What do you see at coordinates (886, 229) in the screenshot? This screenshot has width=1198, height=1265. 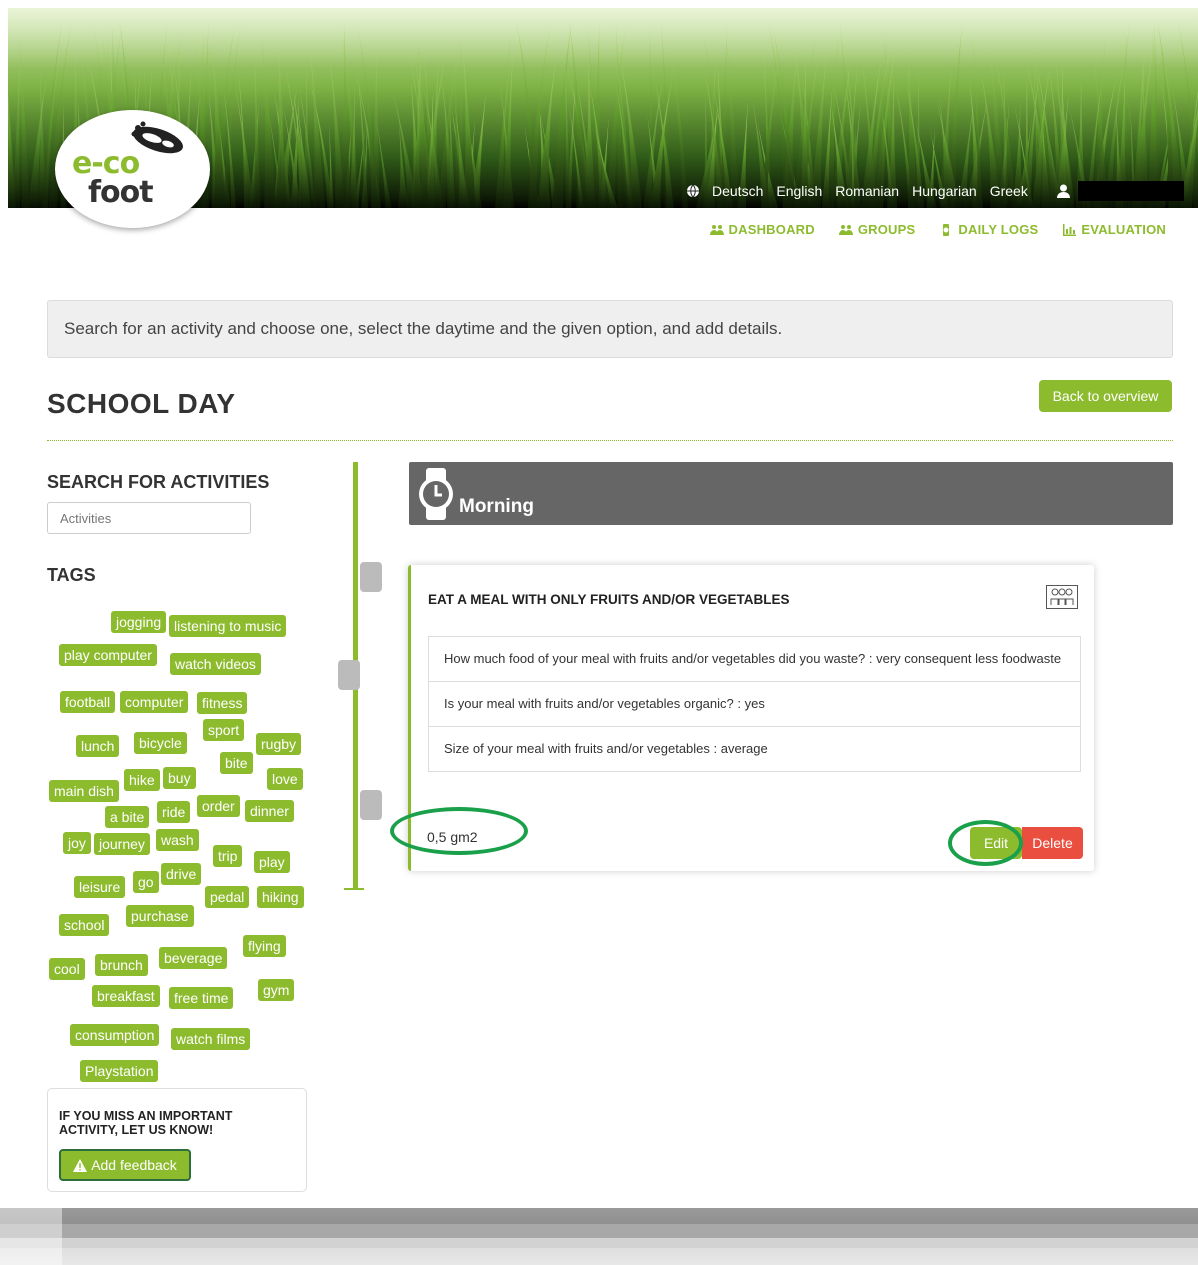 I see `nav-groups-label: GROUPS` at bounding box center [886, 229].